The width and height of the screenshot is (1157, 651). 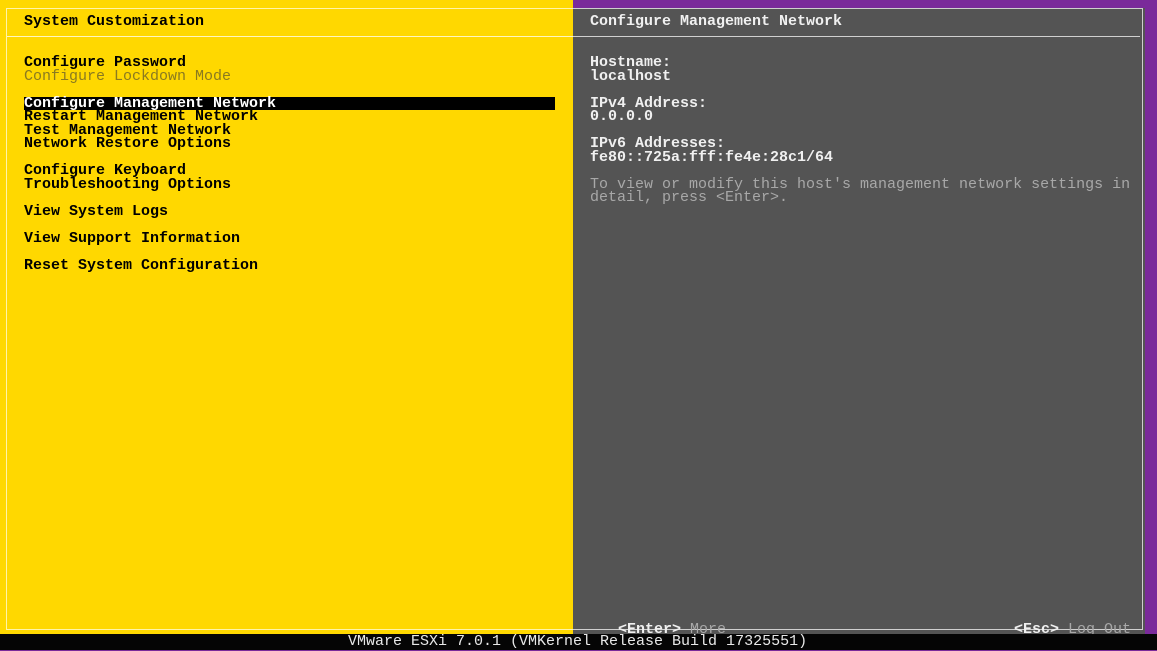 What do you see at coordinates (716, 21) in the screenshot?
I see `detail-title: Configure Management Network` at bounding box center [716, 21].